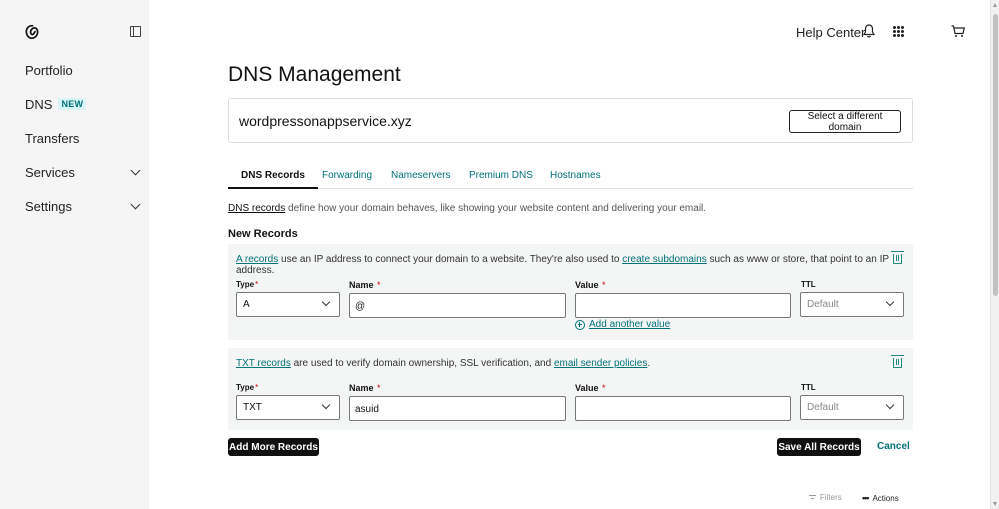  What do you see at coordinates (84, 206) in the screenshot?
I see `sidebar-item-settings: Settings` at bounding box center [84, 206].